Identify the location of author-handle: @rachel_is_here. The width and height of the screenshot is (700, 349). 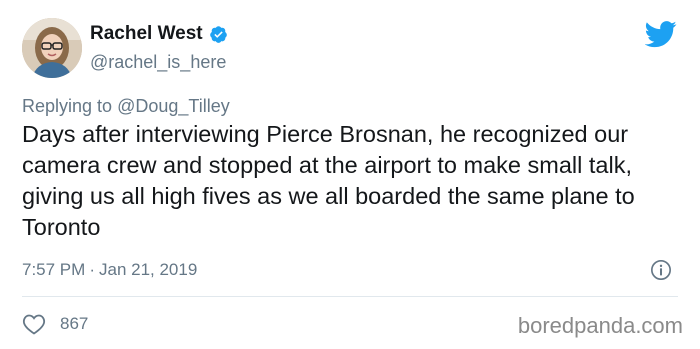
(158, 62).